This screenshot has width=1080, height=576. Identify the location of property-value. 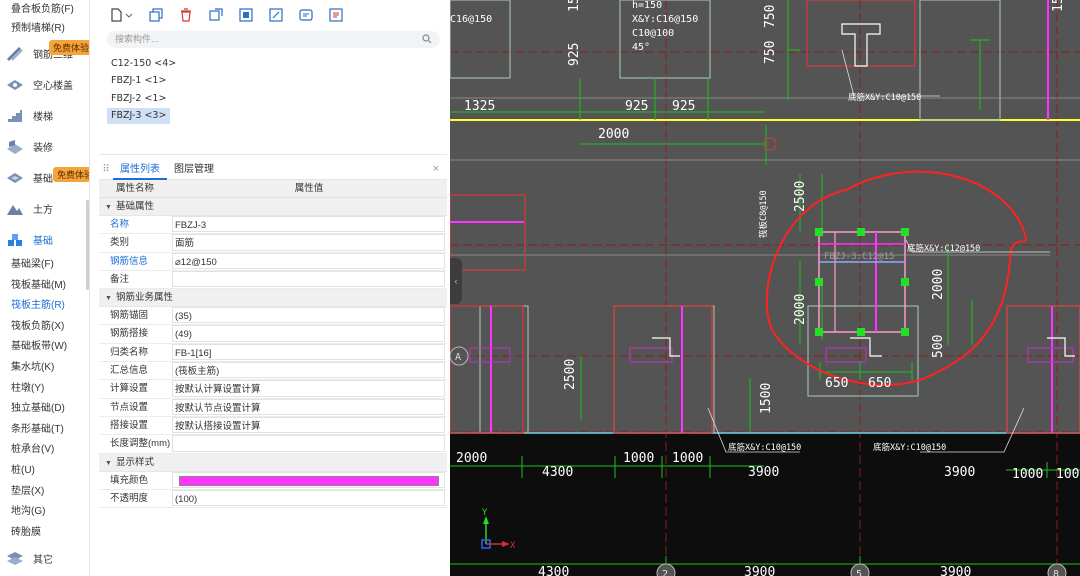
(308, 443).